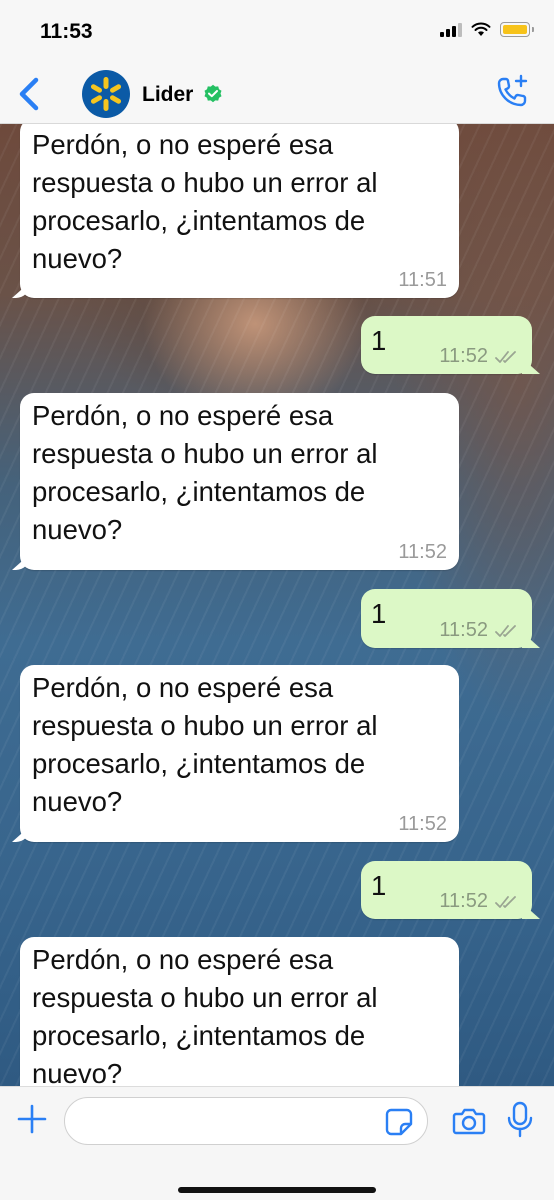  Describe the element at coordinates (469, 1121) in the screenshot. I see `camera-icon` at that location.